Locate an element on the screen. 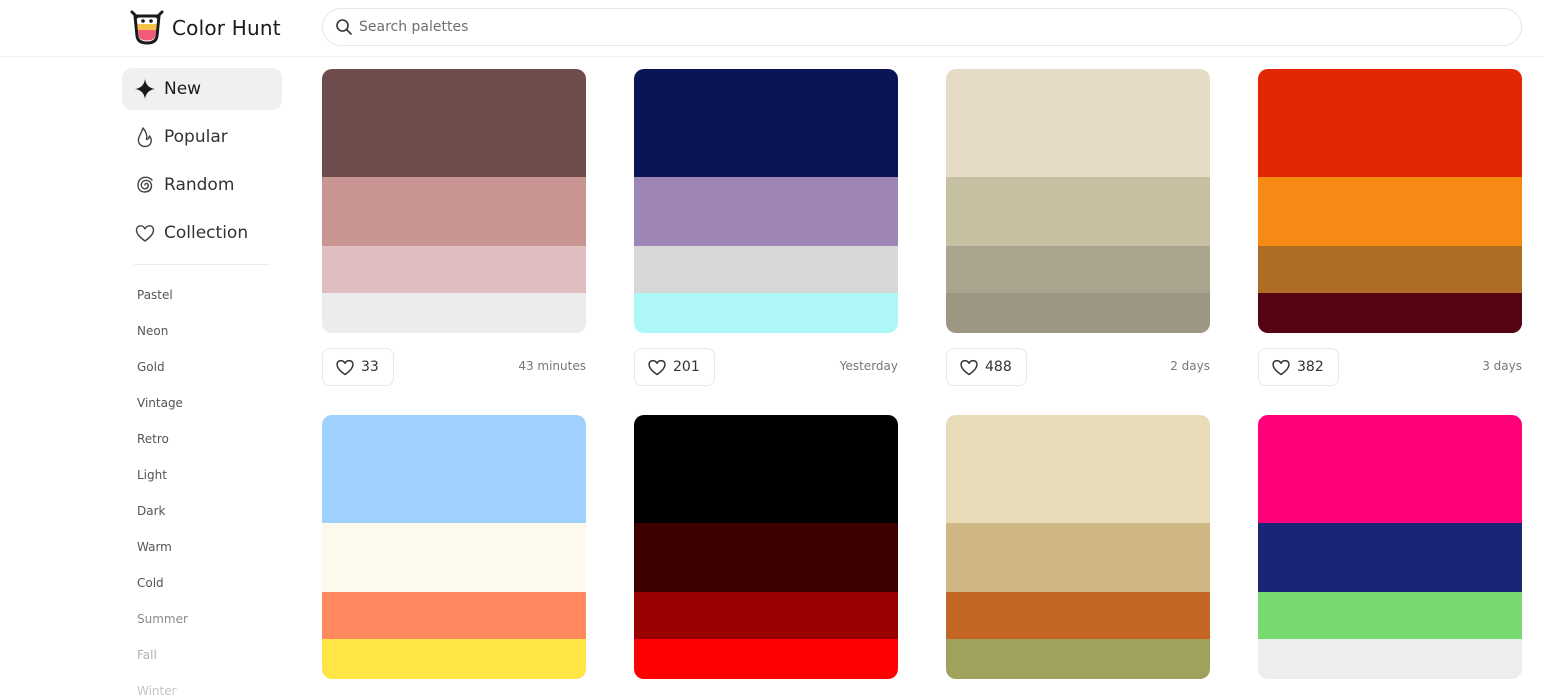 The width and height of the screenshot is (1543, 699). logo: Color Hunt is located at coordinates (210, 28).